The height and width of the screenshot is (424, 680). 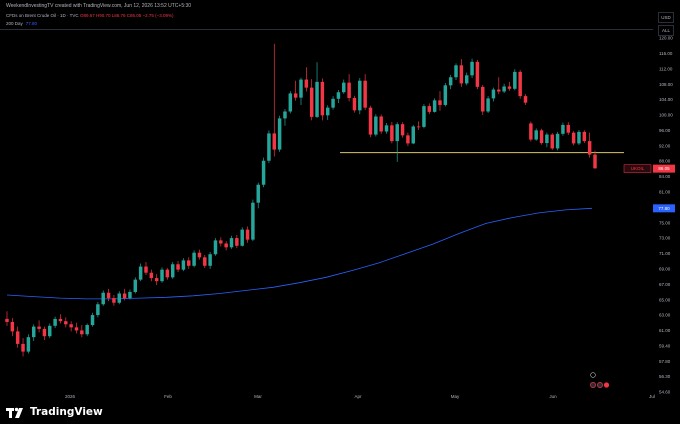 What do you see at coordinates (66, 412) in the screenshot?
I see `tradingview-name: TradingView` at bounding box center [66, 412].